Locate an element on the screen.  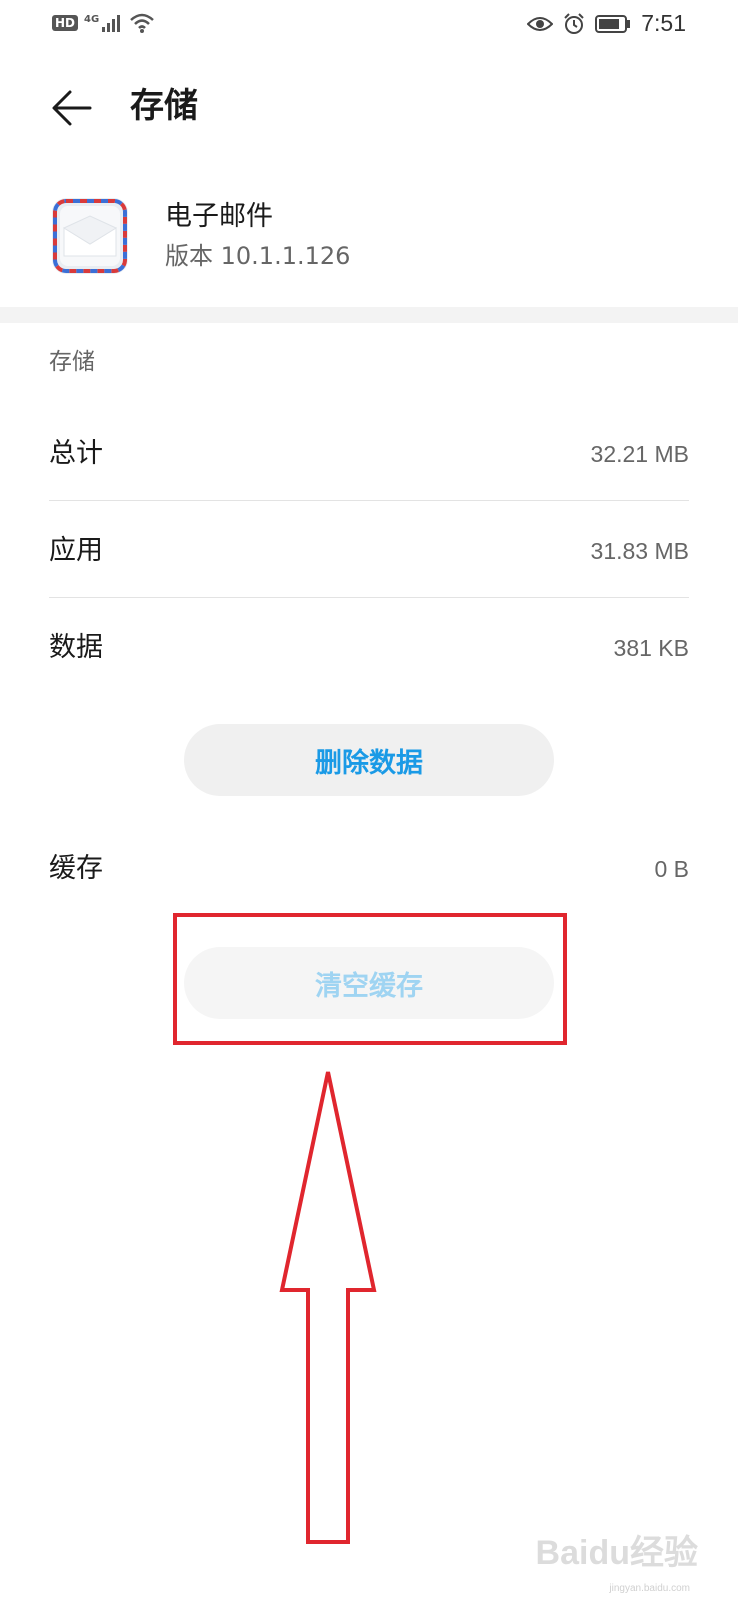
app-bar: 存储 is located at coordinates (369, 108).